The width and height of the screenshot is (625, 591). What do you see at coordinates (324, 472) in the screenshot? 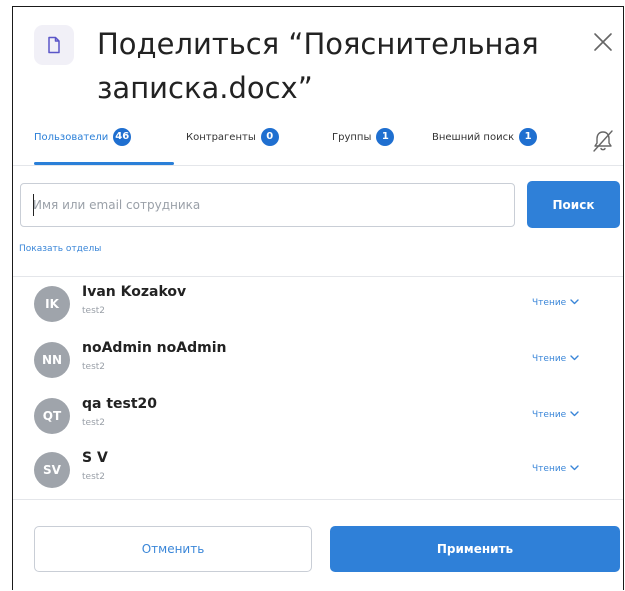
I see `list-item: SV S V test2 Чтение` at bounding box center [324, 472].